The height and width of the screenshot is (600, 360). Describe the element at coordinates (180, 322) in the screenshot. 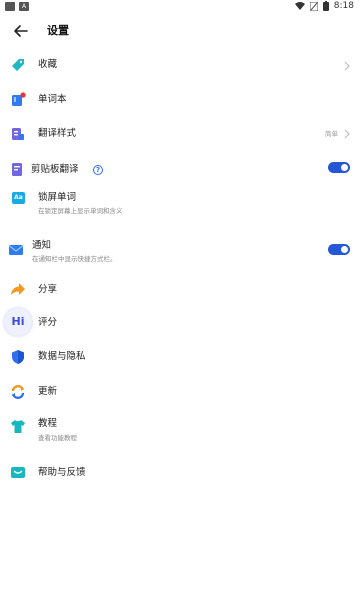

I see `settings-item-rate: Hi 评分` at that location.